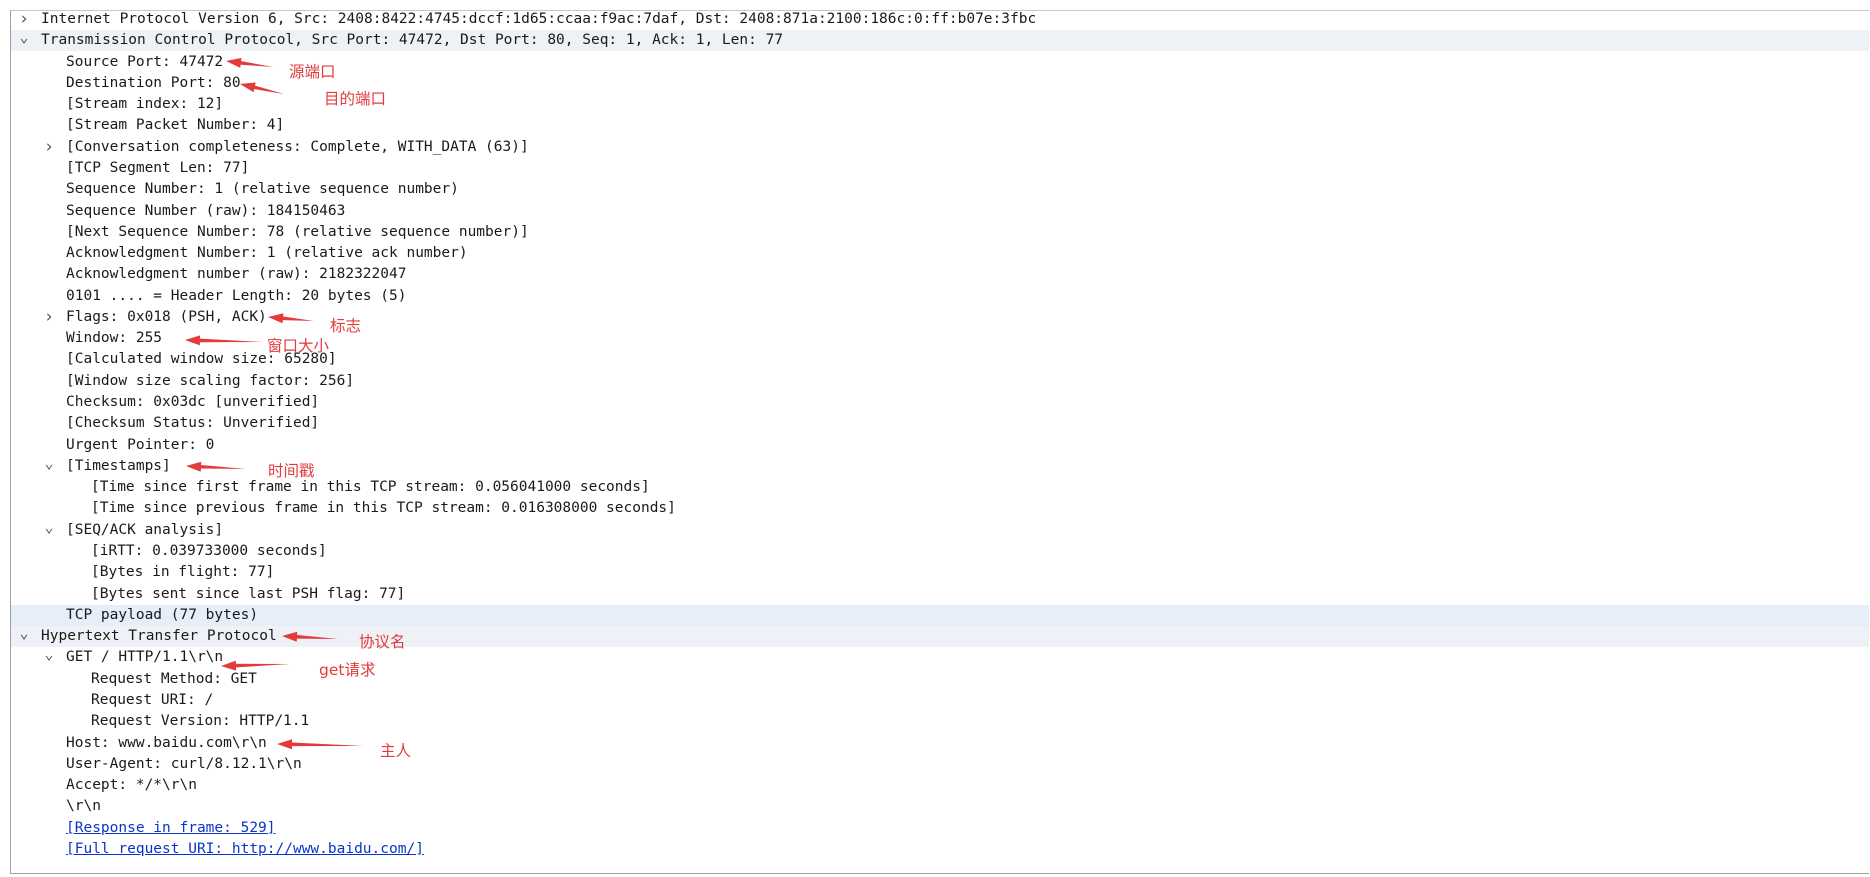 The width and height of the screenshot is (1870, 877). I want to click on field-text: [Stream Packet Number: 4], so click(175, 125).